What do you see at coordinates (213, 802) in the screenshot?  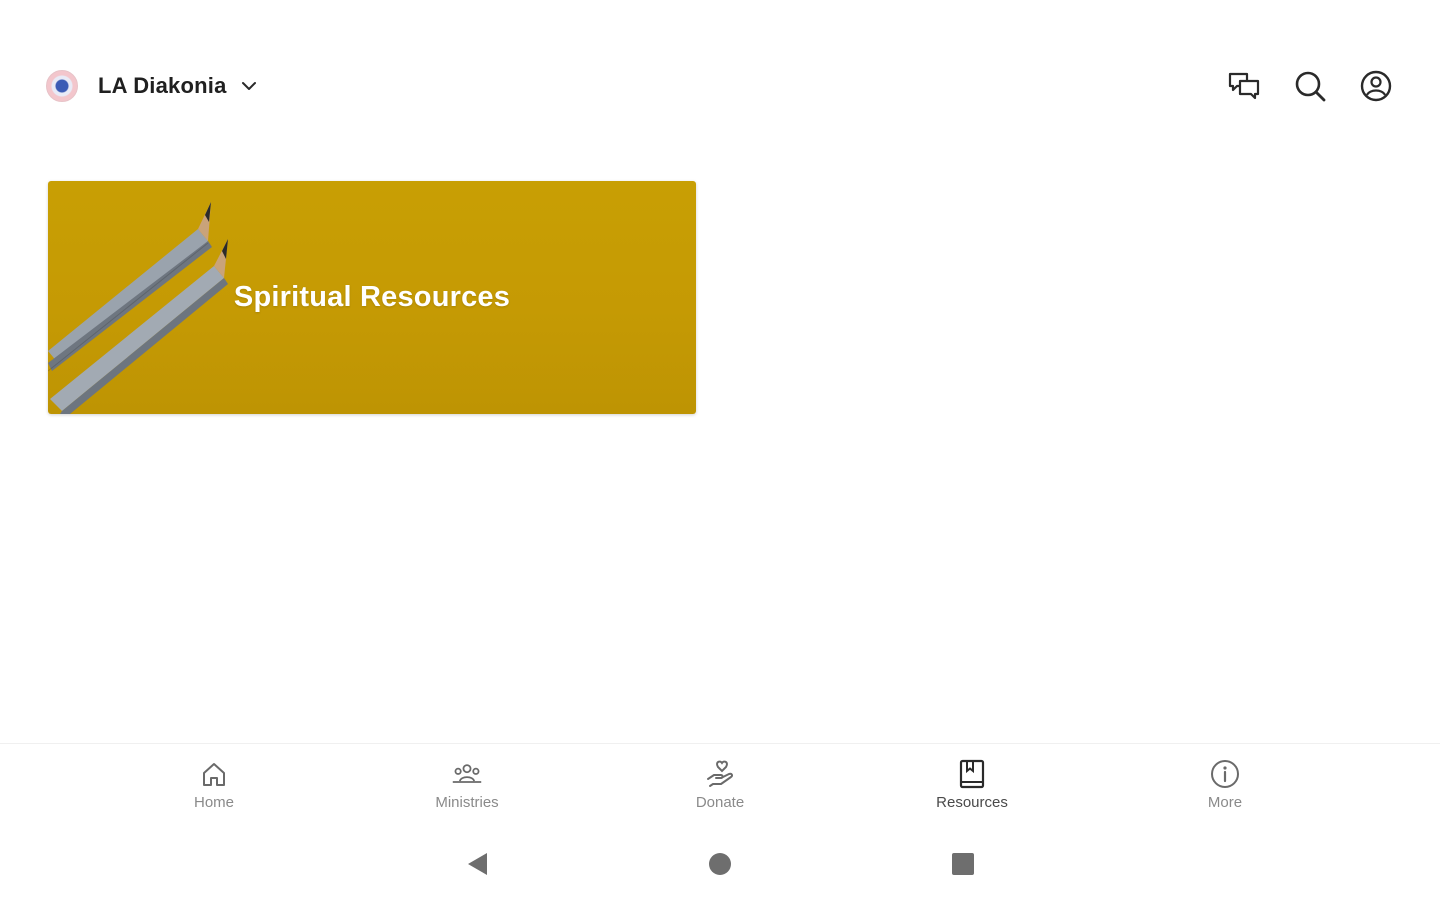 I see `nav-label-home: Home` at bounding box center [213, 802].